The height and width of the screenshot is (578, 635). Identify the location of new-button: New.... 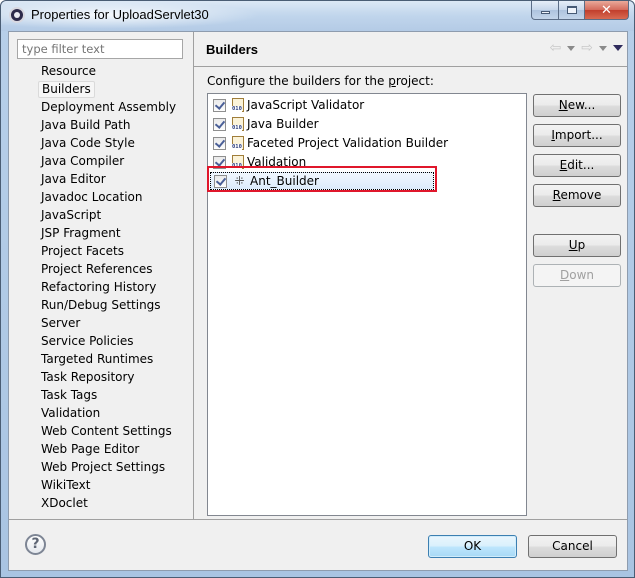
(577, 105).